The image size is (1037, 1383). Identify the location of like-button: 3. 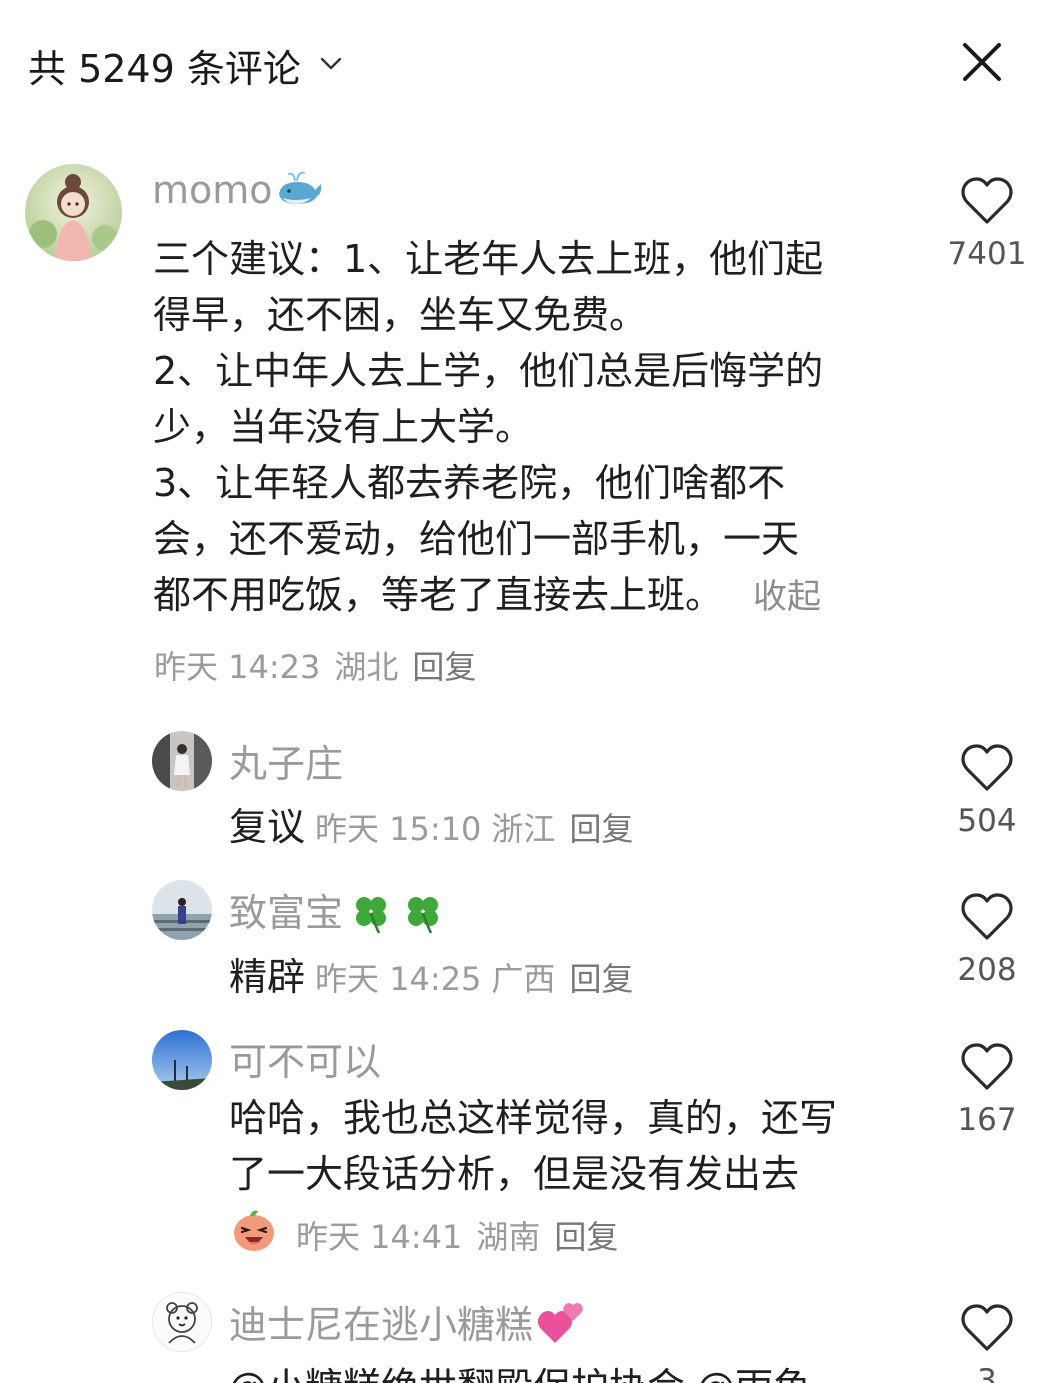
(987, 1343).